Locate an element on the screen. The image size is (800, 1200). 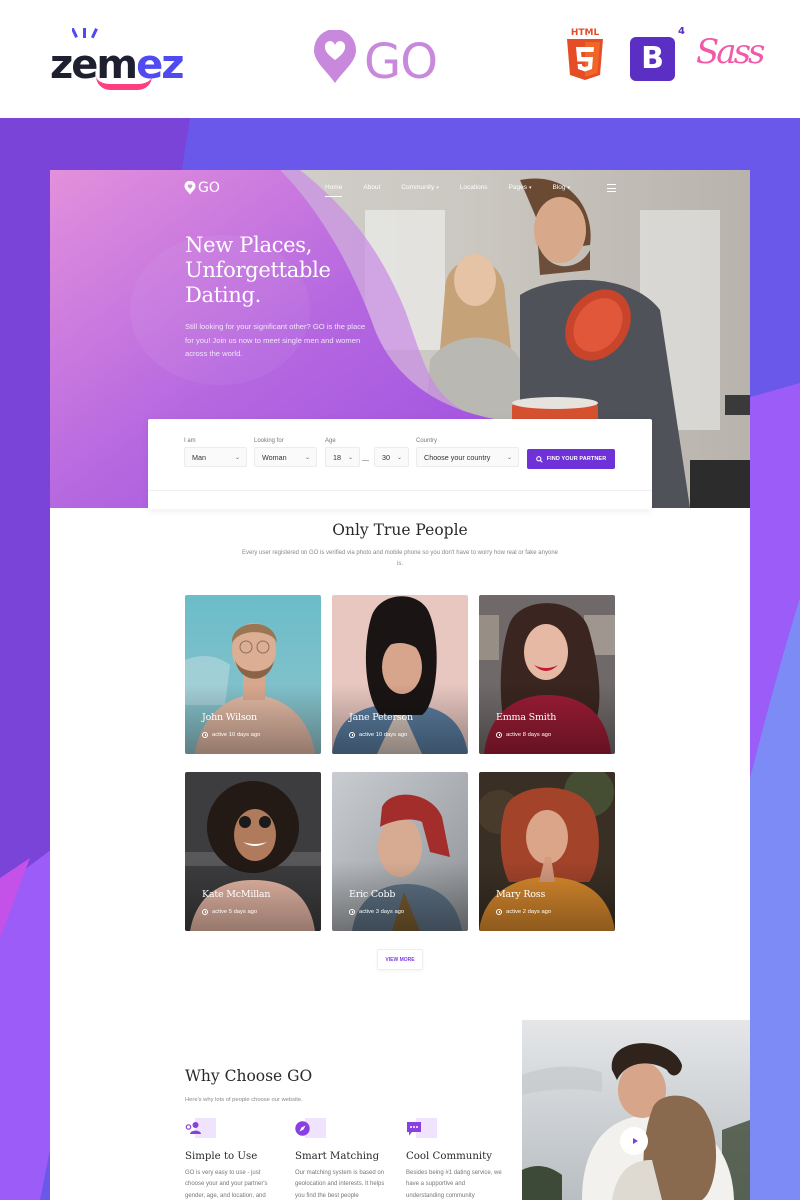
feature-title: Simple to Use is located at coordinates (221, 1156).